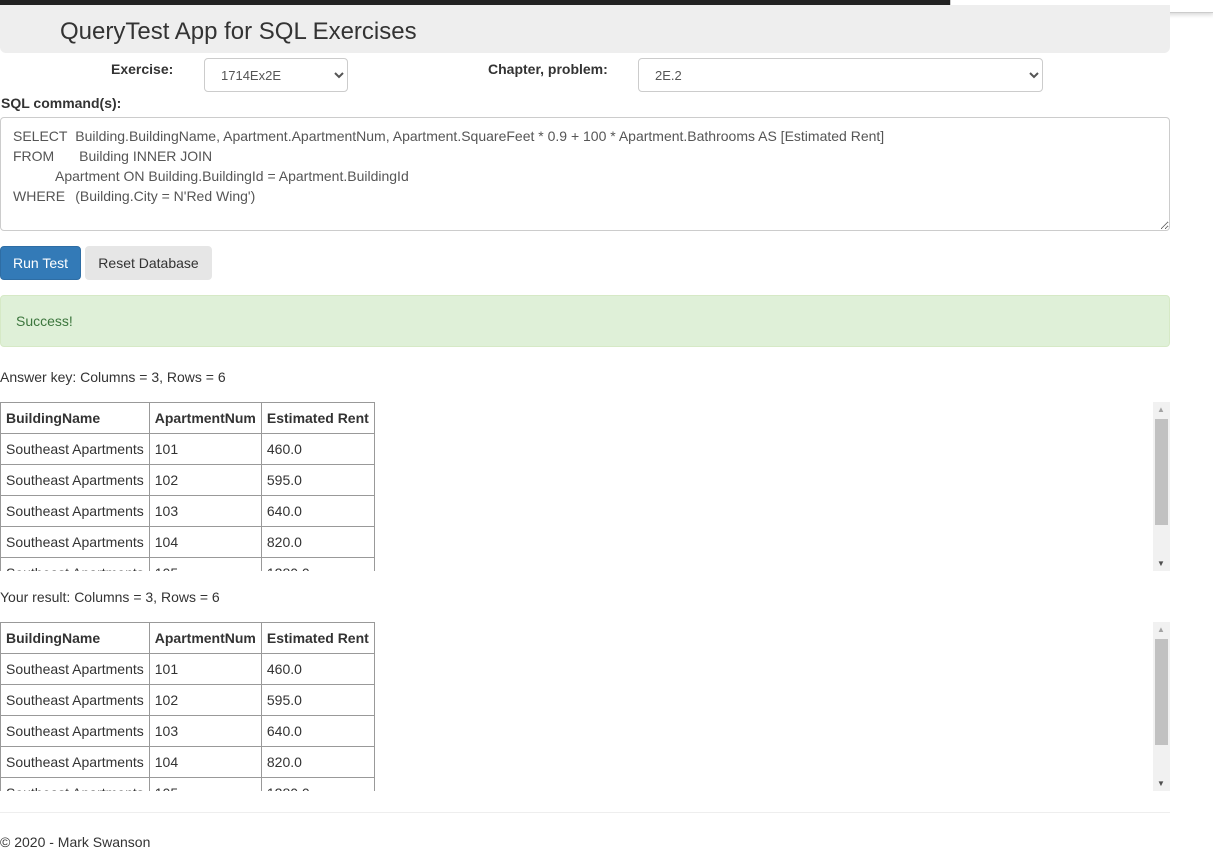 This screenshot has height=850, width=1213. What do you see at coordinates (585, 812) in the screenshot?
I see `footer-divider` at bounding box center [585, 812].